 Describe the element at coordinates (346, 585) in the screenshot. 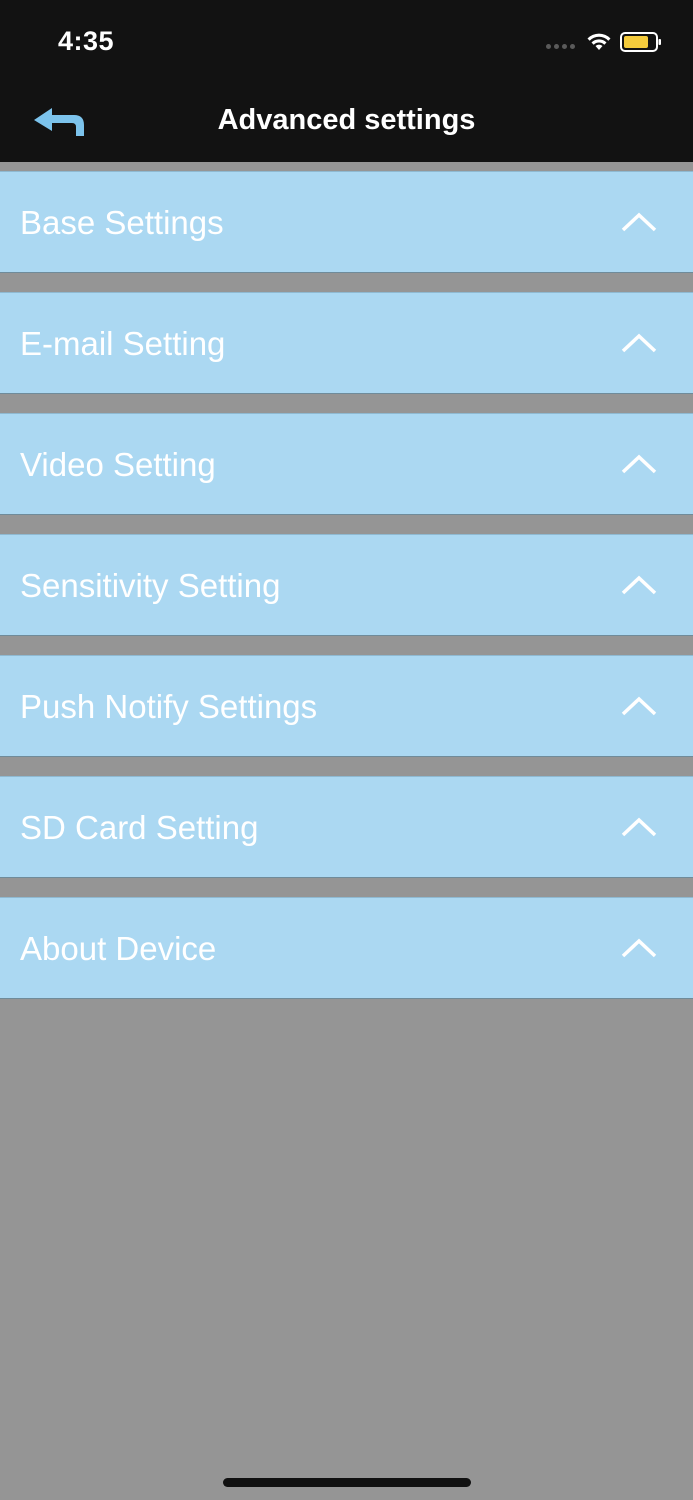

I see `section-sensitivity-setting: Sensitivity Setting` at that location.